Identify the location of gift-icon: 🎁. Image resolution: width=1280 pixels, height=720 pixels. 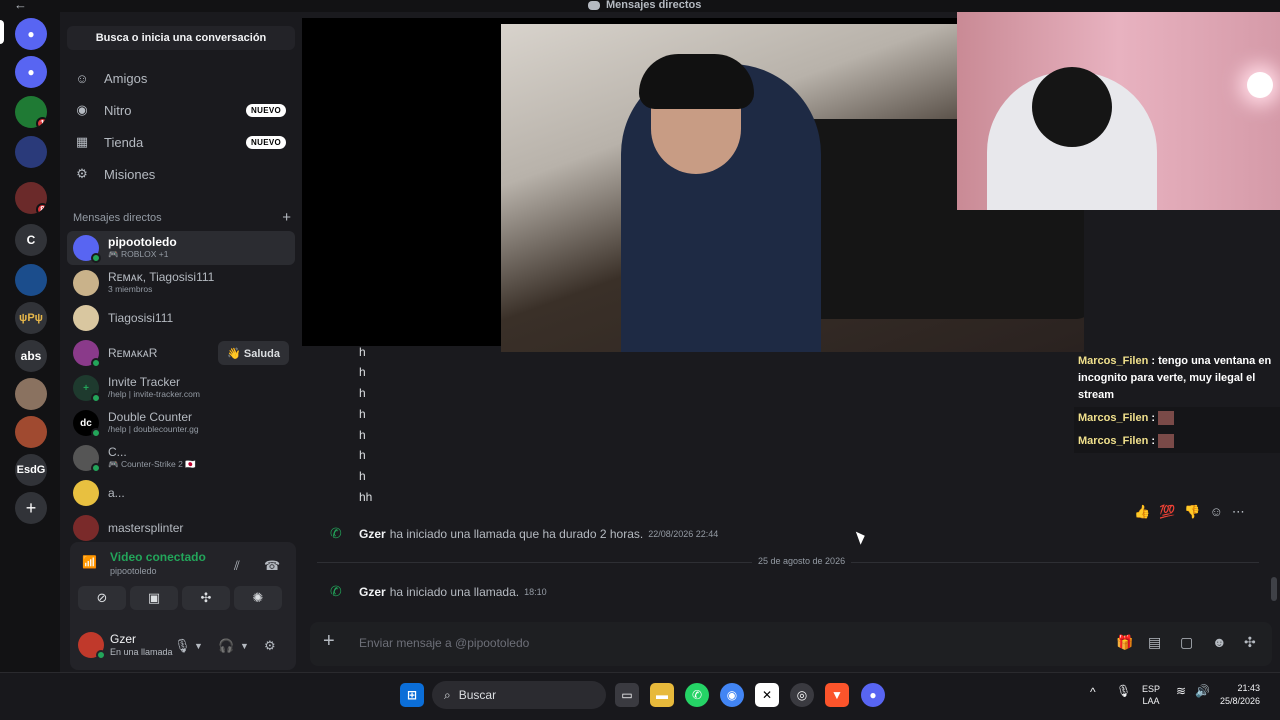
(1124, 642).